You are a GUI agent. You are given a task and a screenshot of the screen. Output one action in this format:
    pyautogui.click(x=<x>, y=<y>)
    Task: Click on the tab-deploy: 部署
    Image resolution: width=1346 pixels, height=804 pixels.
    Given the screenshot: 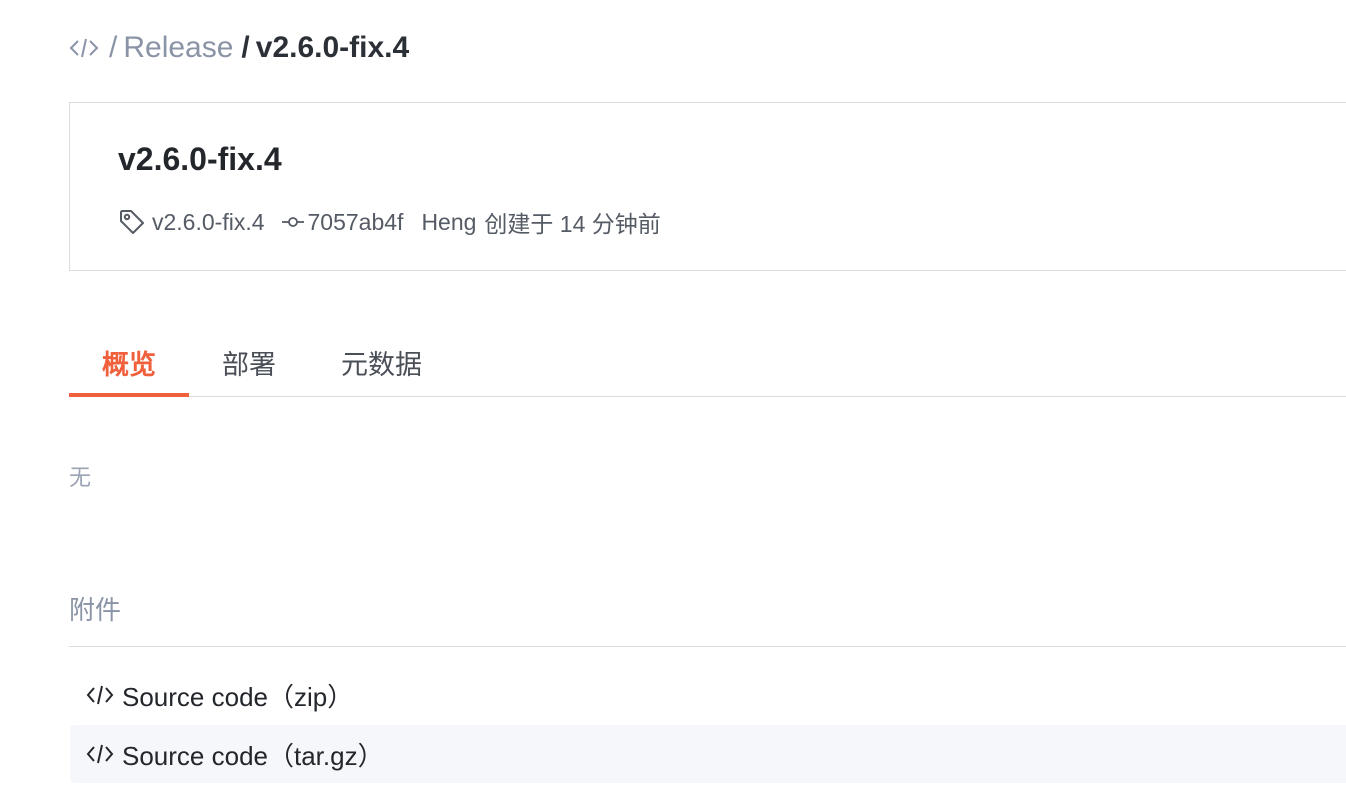 What is the action you would take?
    pyautogui.click(x=249, y=362)
    